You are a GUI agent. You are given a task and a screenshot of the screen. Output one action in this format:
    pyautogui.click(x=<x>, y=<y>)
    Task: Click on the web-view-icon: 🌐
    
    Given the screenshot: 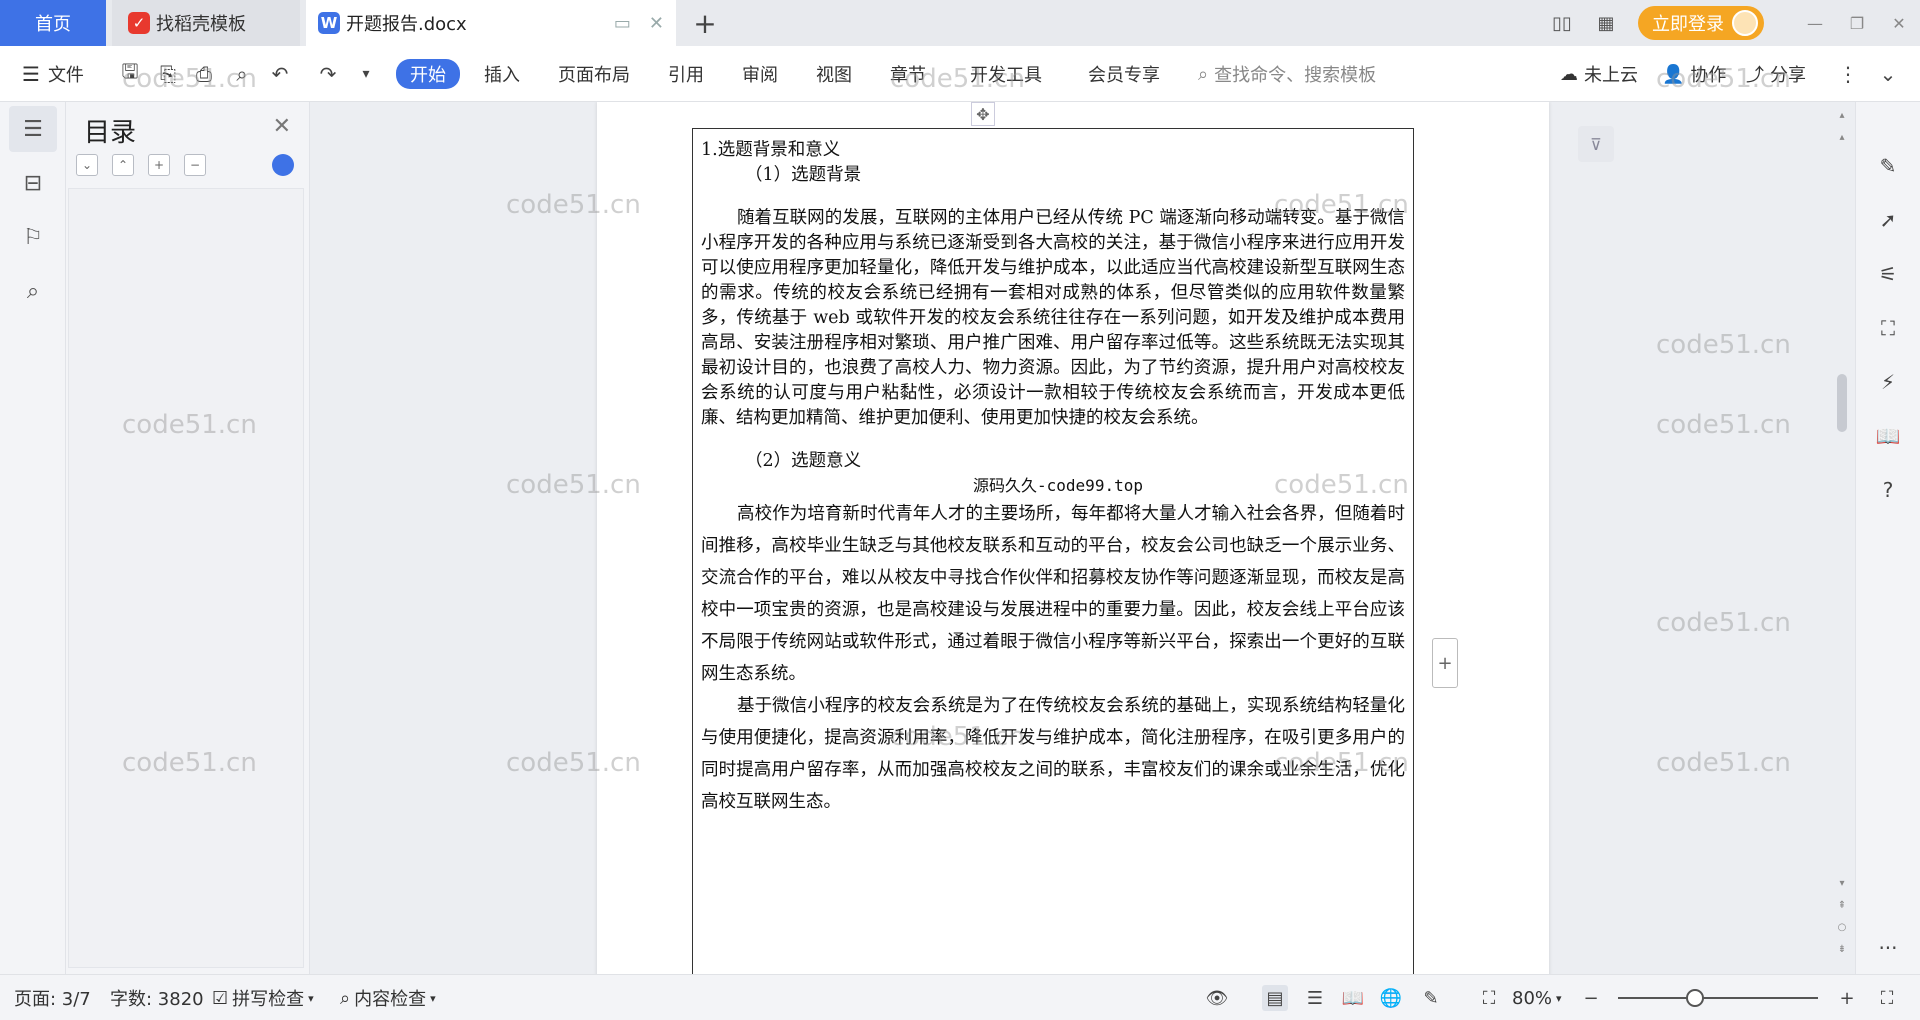 What is the action you would take?
    pyautogui.click(x=1391, y=998)
    